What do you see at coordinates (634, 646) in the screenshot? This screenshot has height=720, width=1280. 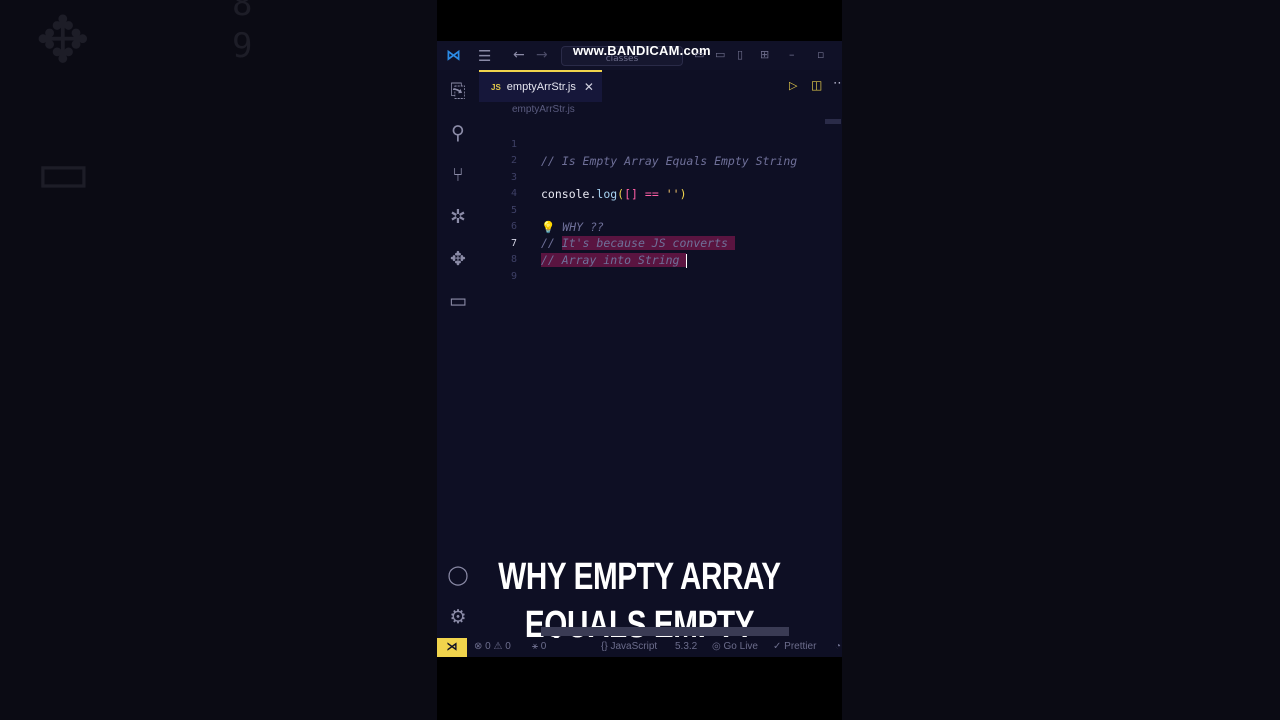 I see `language-label: JavaScript` at bounding box center [634, 646].